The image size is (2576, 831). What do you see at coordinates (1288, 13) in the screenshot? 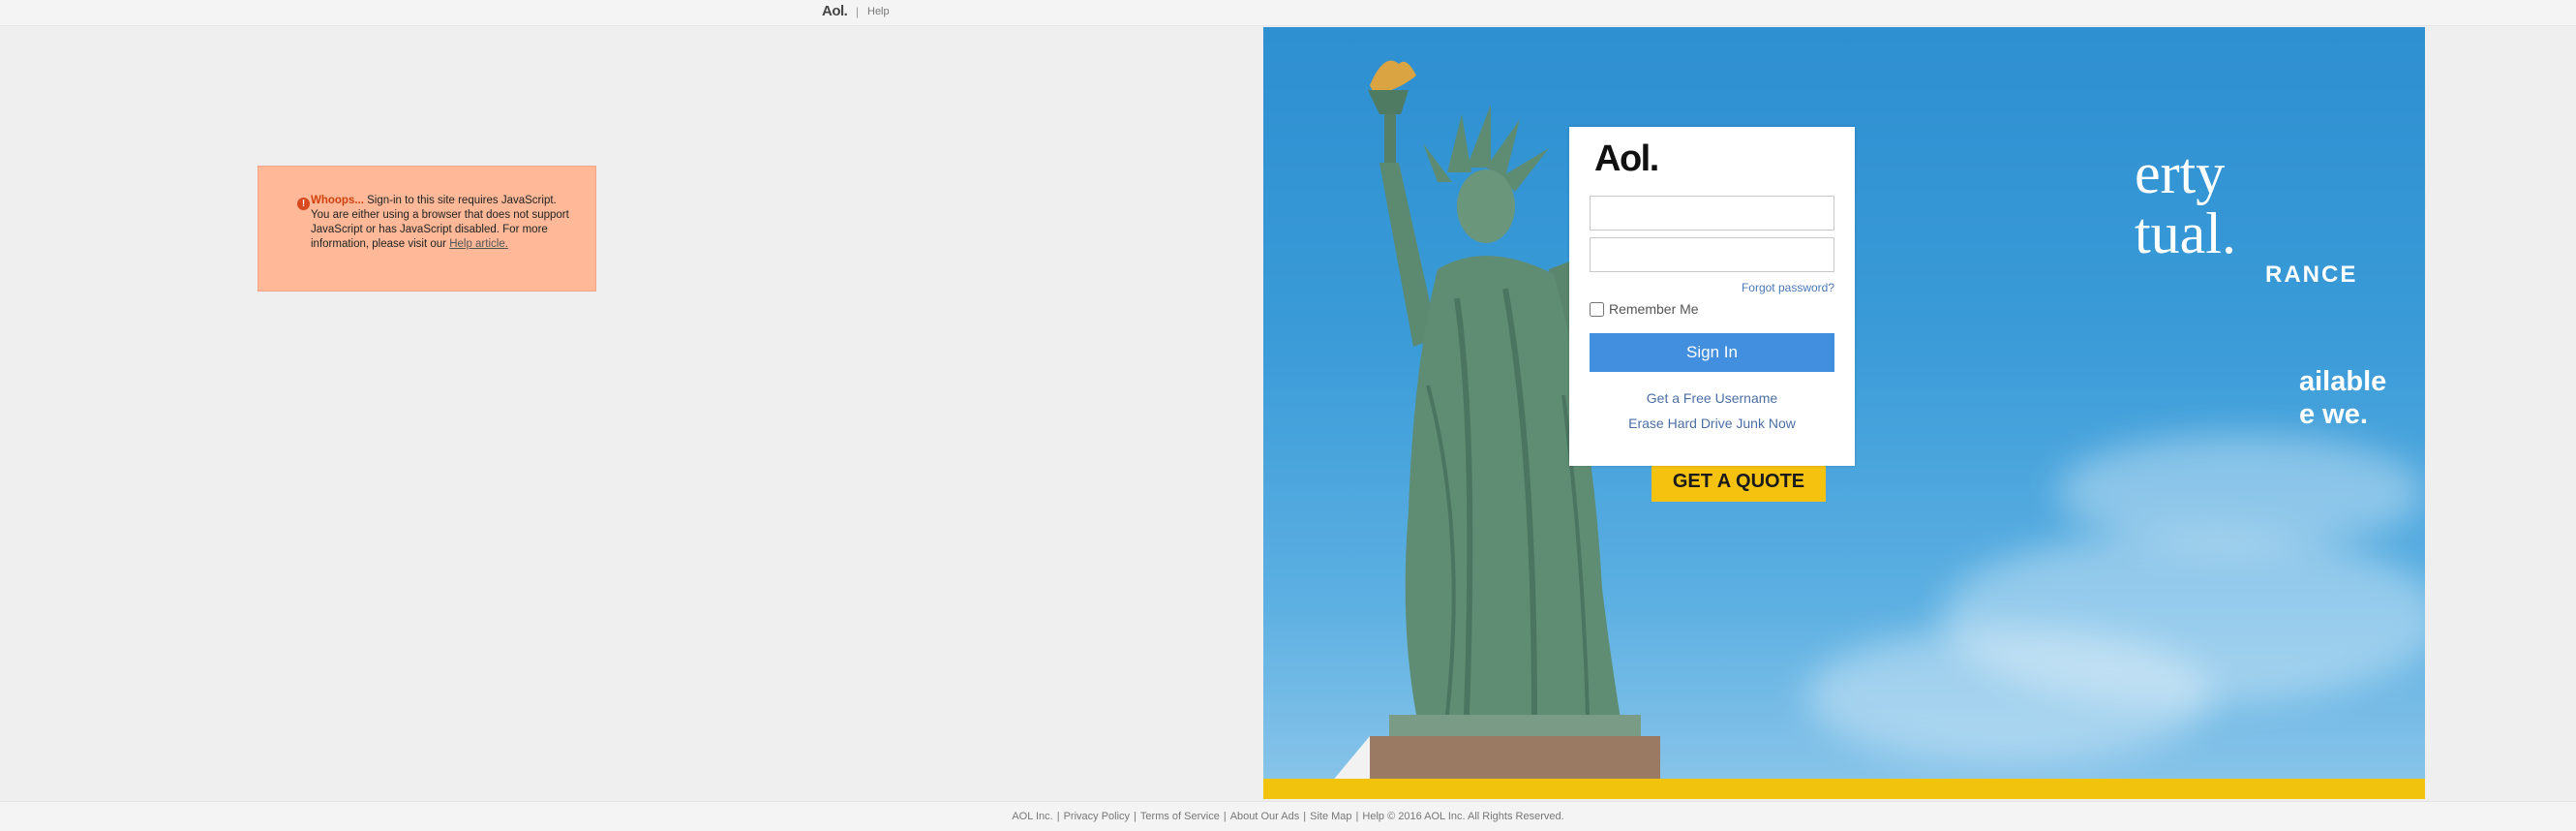
I see `top-bar: Aol. | Help` at bounding box center [1288, 13].